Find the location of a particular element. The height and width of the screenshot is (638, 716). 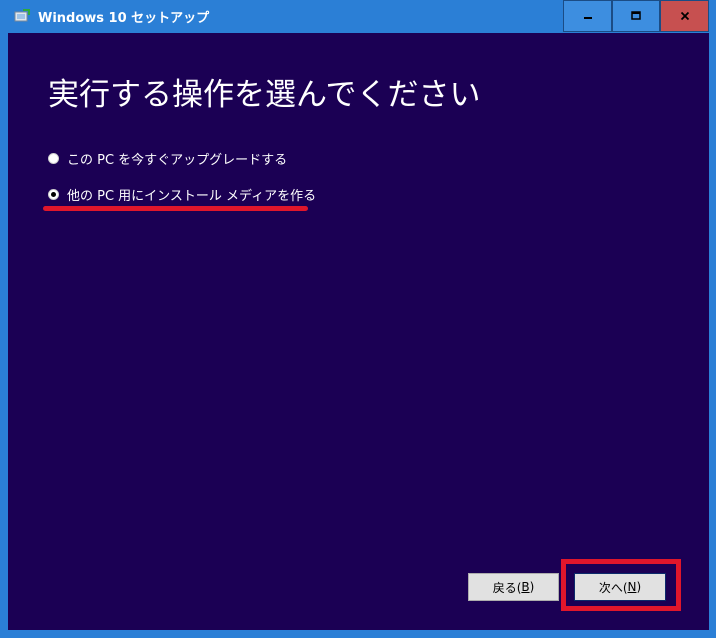

option-upgrade-label: この PC を今すぐアップグレードする is located at coordinates (177, 160).